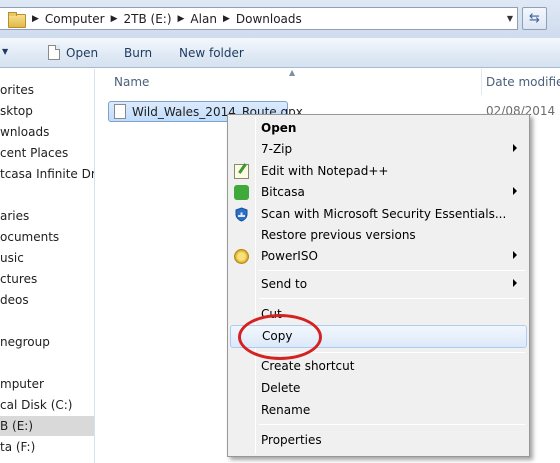  I want to click on menu-item-label: Open, so click(279, 128).